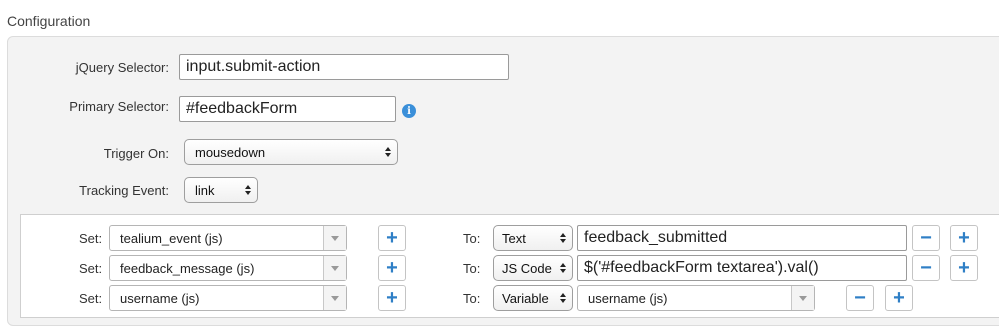  I want to click on to-value-input: feedback_submitted, so click(742, 238).